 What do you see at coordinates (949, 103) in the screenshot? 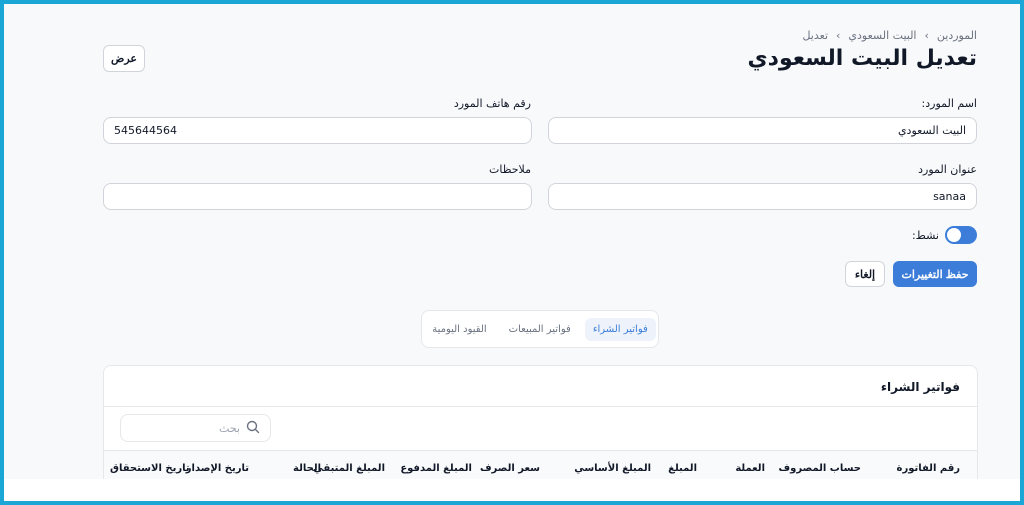
I see `supplier-name-label: اسم المورد:` at bounding box center [949, 103].